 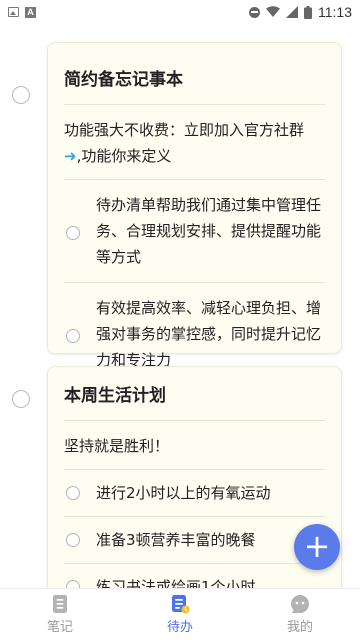 I want to click on image-icon, so click(x=13, y=12).